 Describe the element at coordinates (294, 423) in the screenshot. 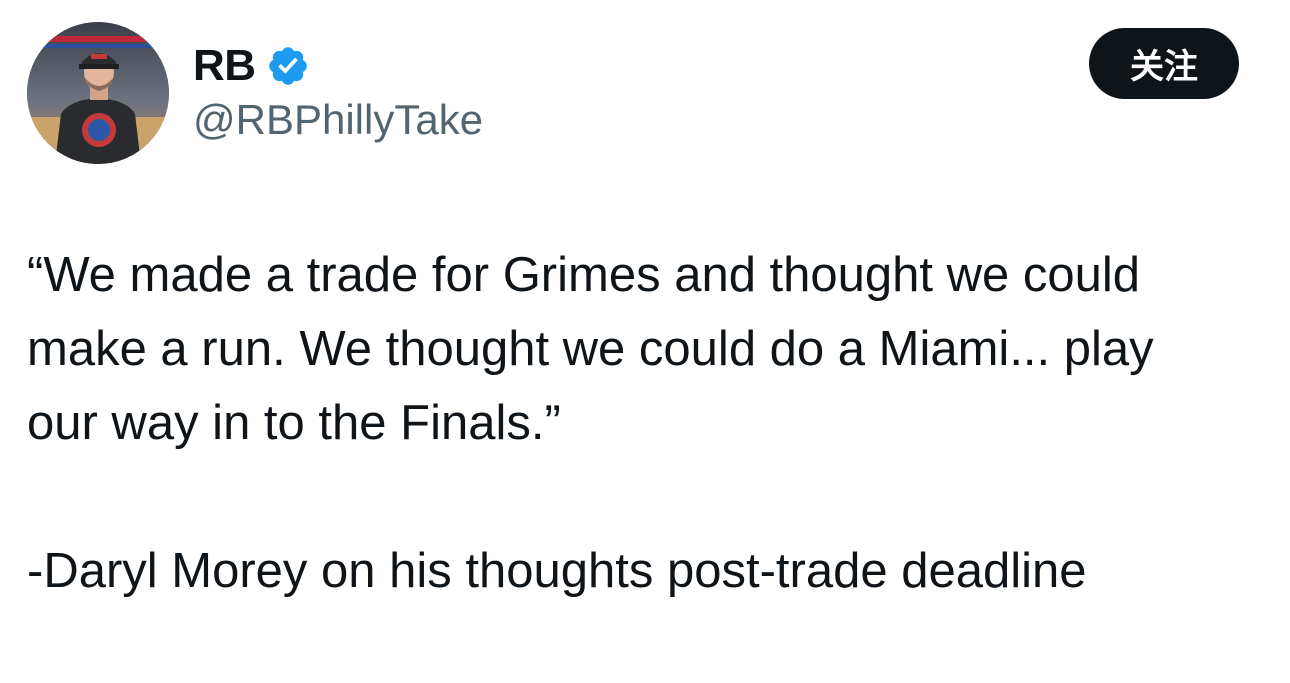

I see `tweet-quote-line: our way in to the Finals.”` at that location.